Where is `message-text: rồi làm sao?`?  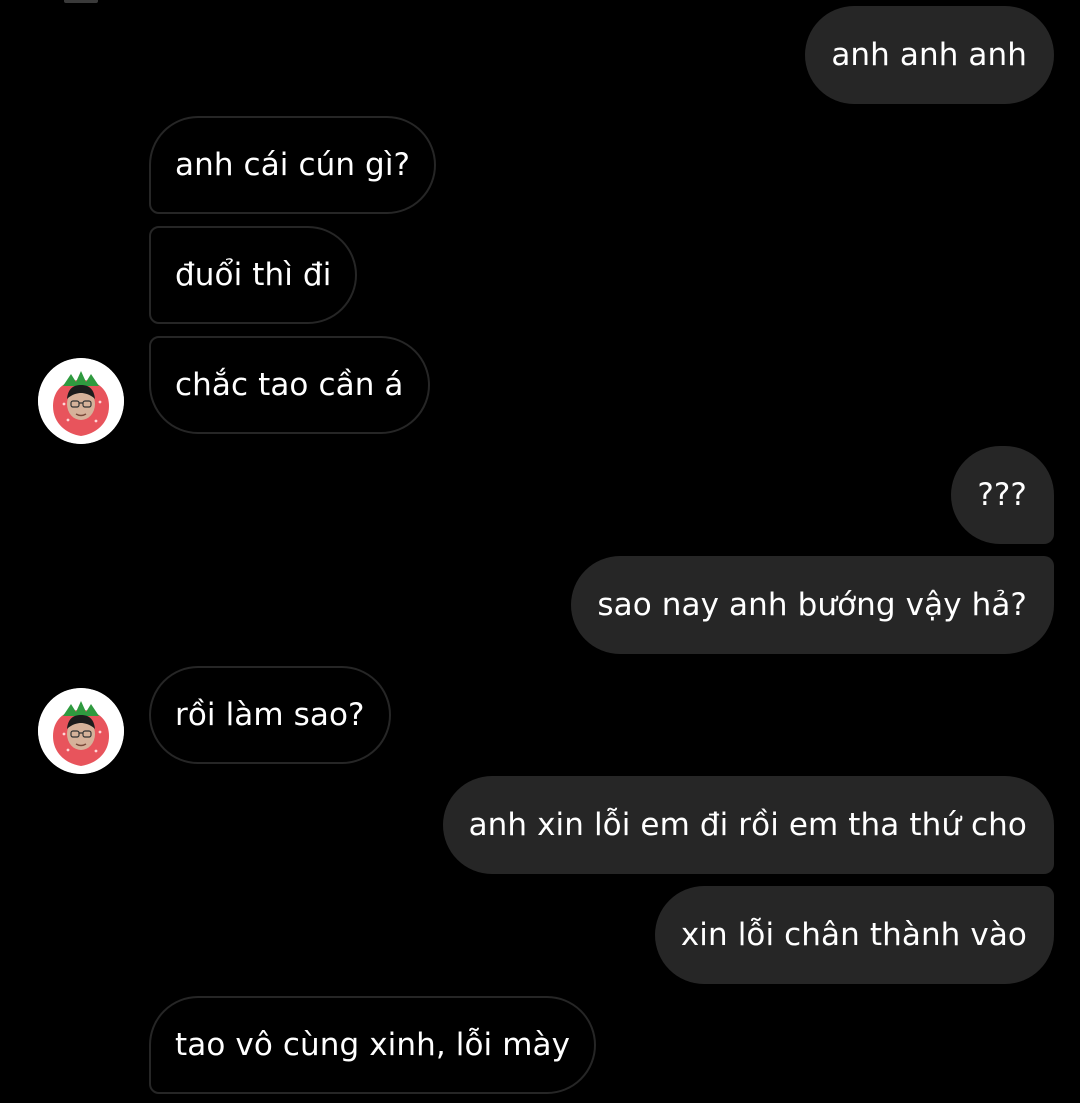
message-text: rồi làm sao? is located at coordinates (270, 715).